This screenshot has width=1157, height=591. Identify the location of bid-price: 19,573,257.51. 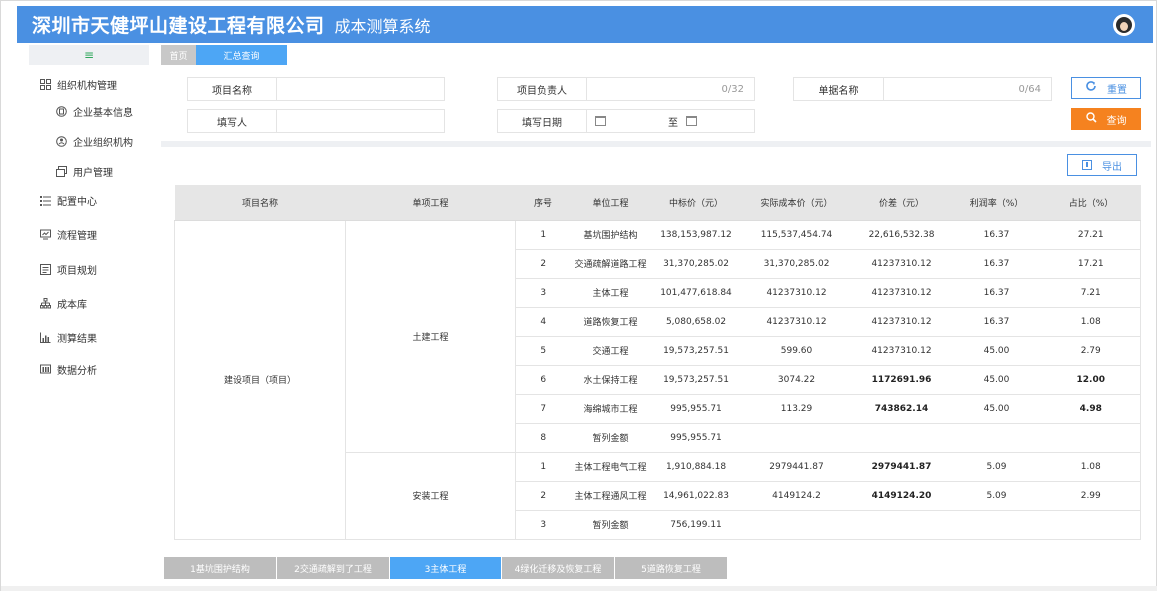
(696, 380).